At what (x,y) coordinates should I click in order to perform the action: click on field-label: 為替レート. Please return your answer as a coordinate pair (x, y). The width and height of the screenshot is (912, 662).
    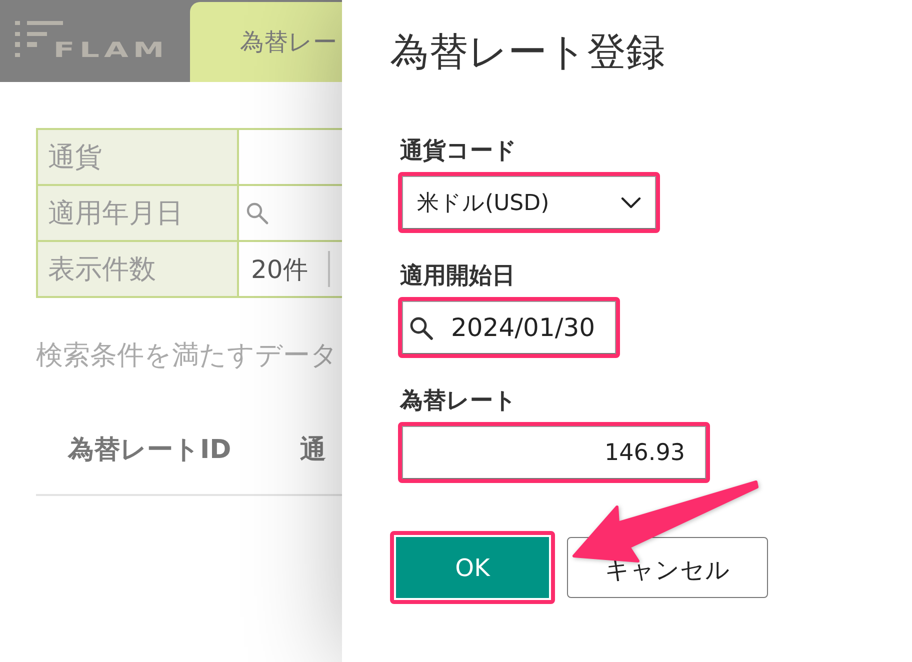
    Looking at the image, I should click on (458, 401).